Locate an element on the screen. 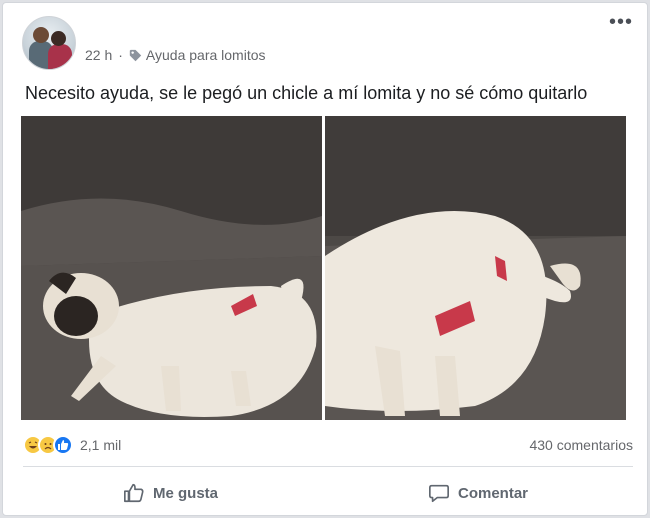 This screenshot has height=518, width=650. divider is located at coordinates (328, 466).